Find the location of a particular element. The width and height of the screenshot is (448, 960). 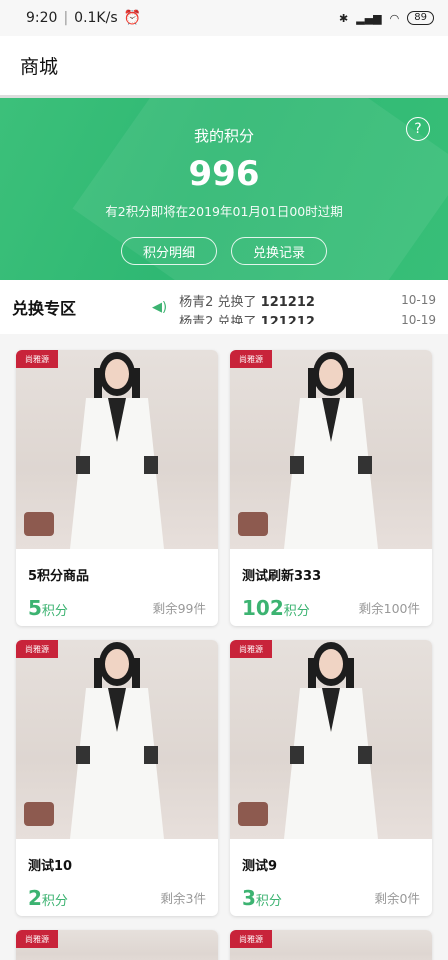

speaker-icon: ◀) is located at coordinates (160, 307).